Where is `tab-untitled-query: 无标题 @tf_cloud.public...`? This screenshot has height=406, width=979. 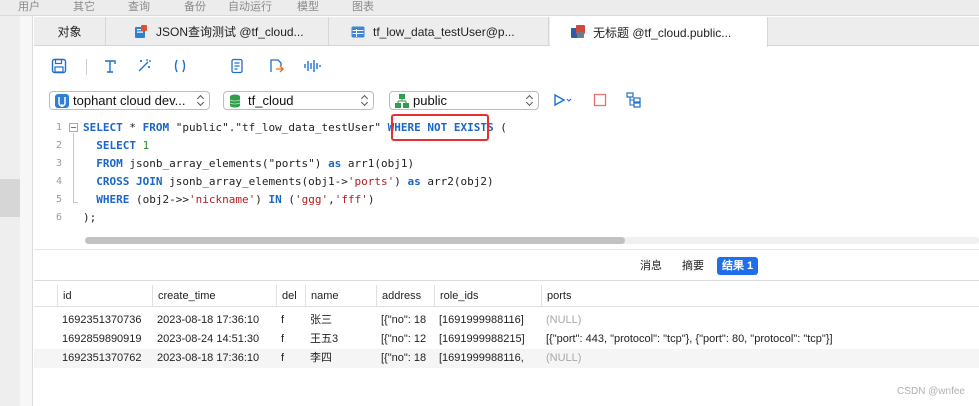 tab-untitled-query: 无标题 @tf_cloud.public... is located at coordinates (659, 32).